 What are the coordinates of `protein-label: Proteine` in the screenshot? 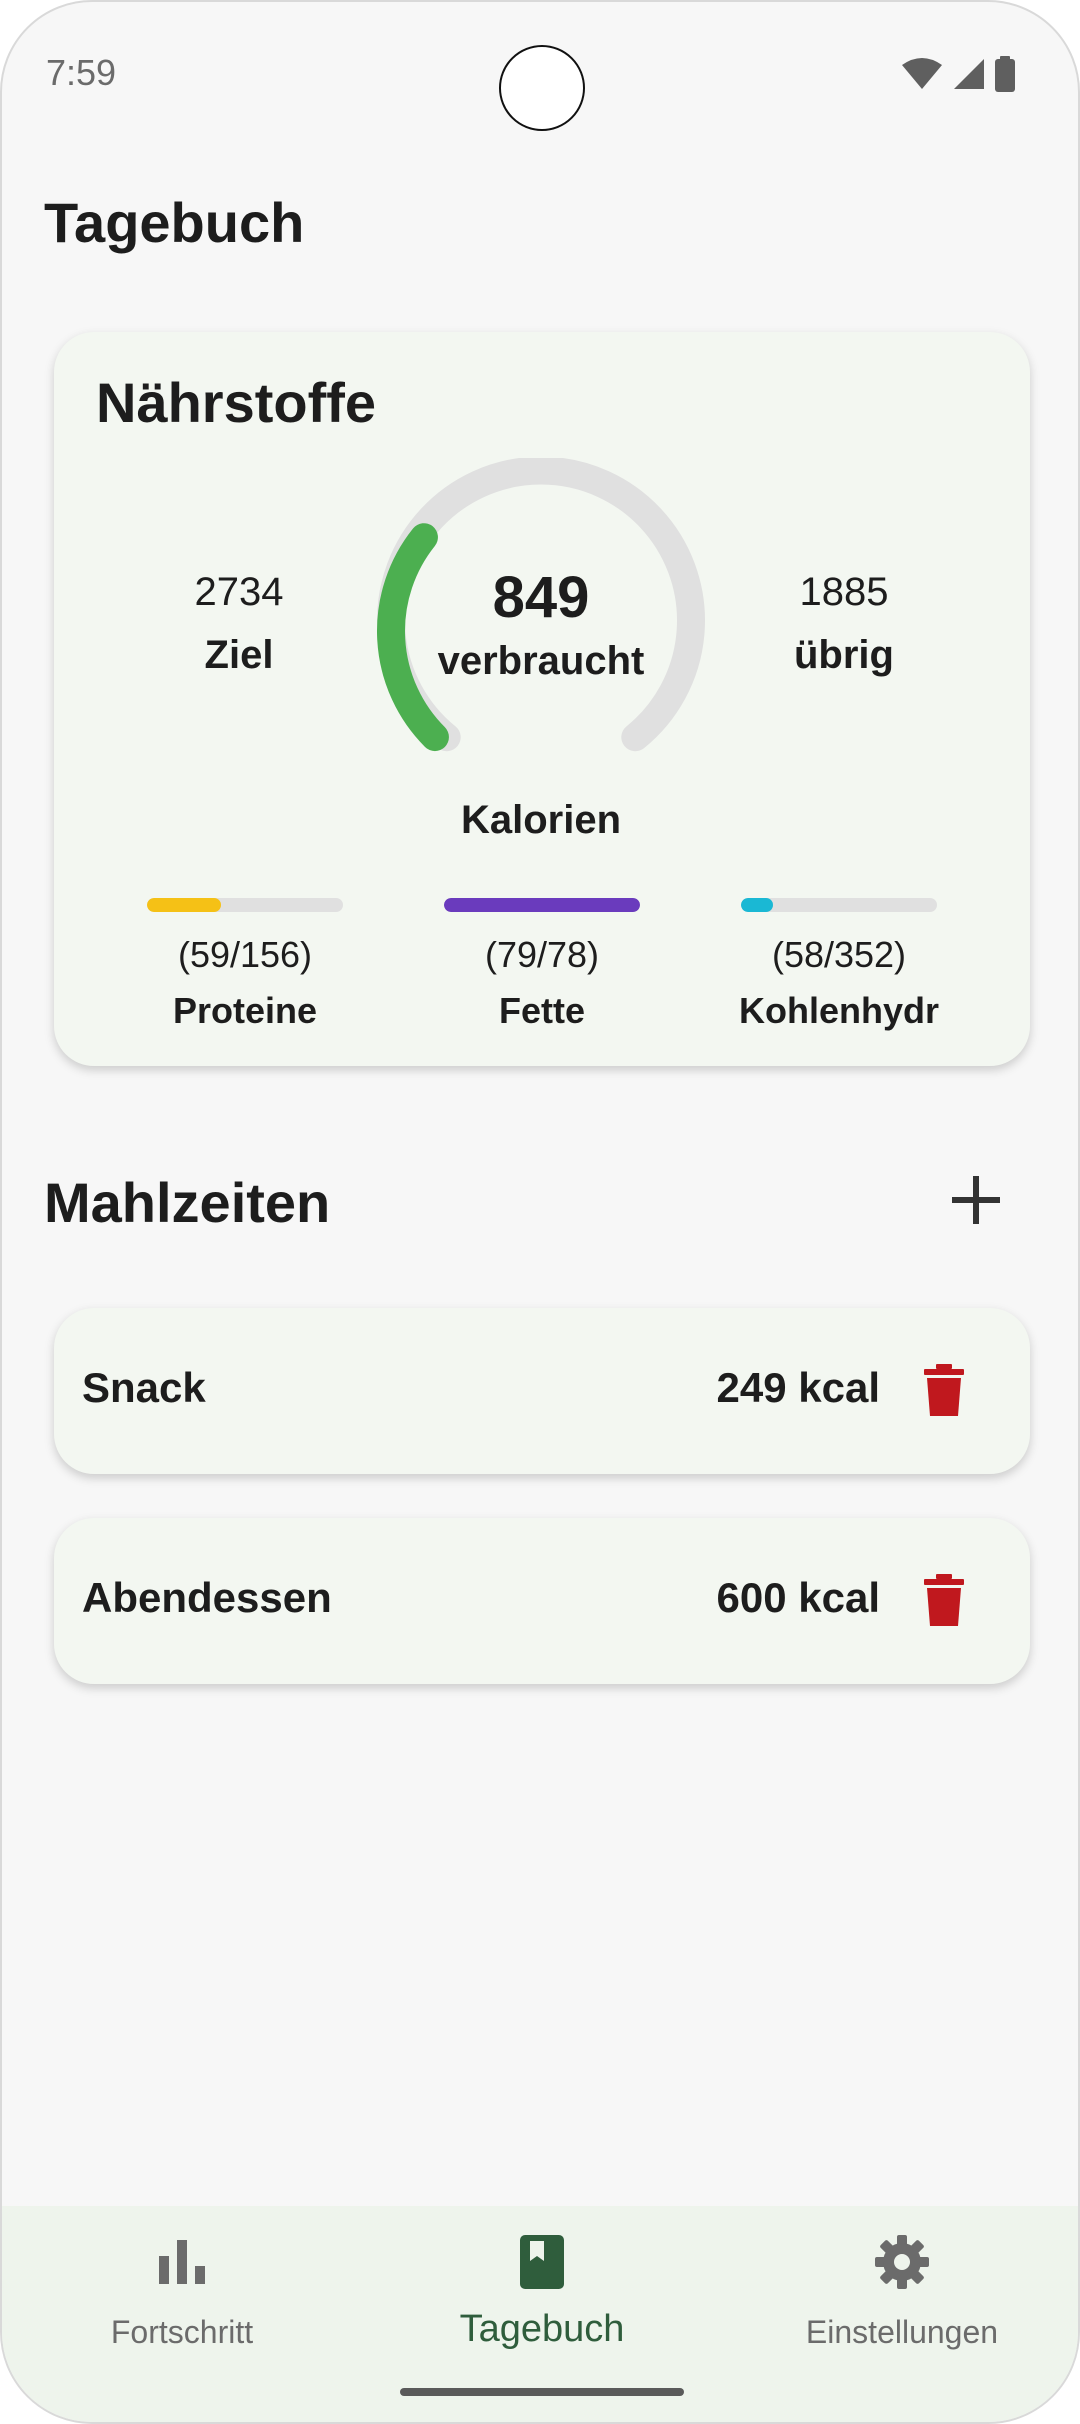 It's located at (245, 1010).